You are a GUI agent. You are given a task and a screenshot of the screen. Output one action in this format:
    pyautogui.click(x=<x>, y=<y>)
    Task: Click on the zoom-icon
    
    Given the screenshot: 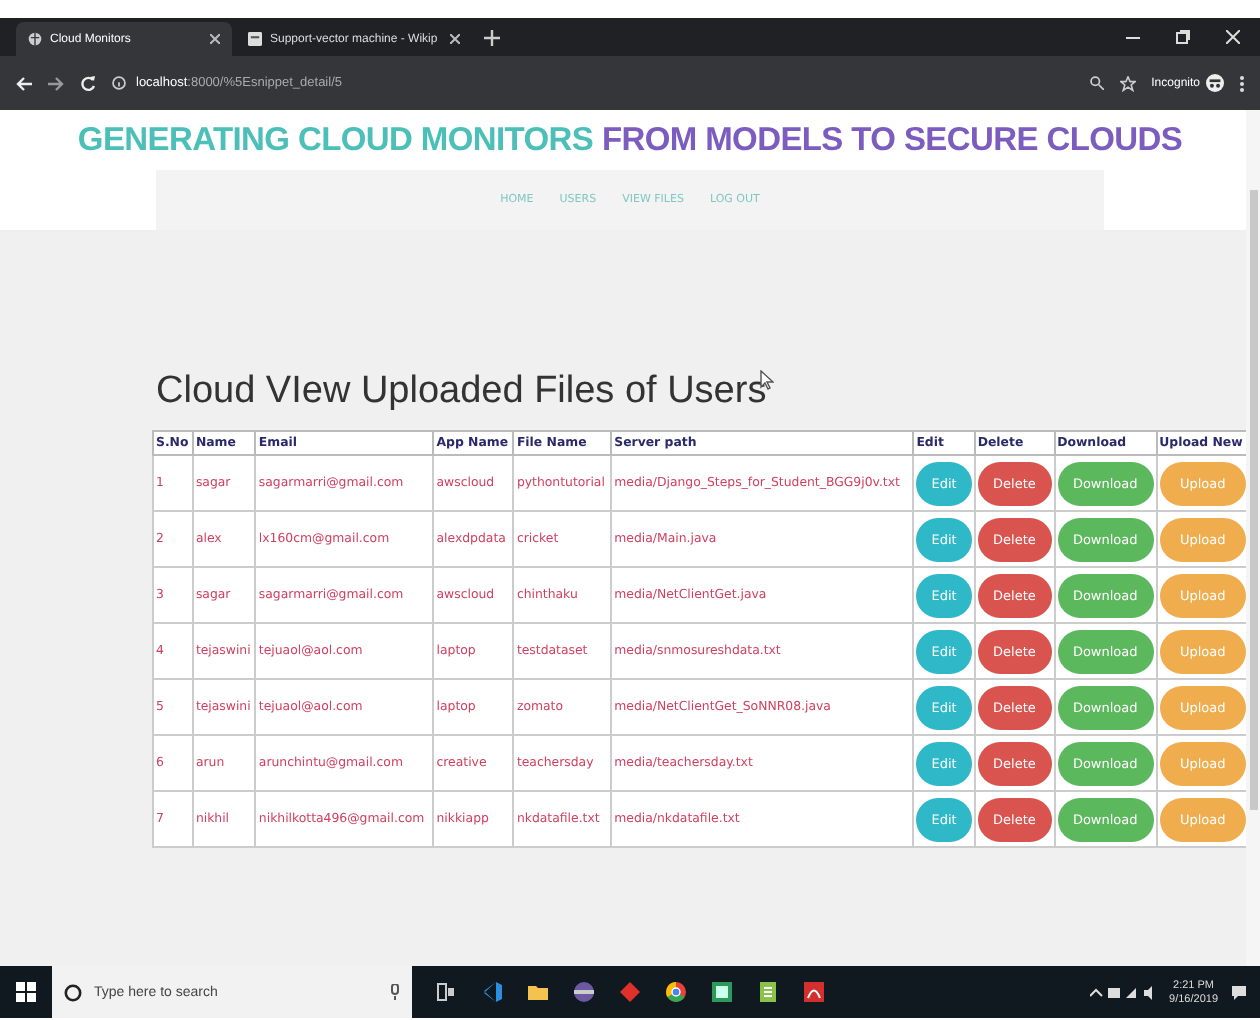 What is the action you would take?
    pyautogui.click(x=1096, y=83)
    